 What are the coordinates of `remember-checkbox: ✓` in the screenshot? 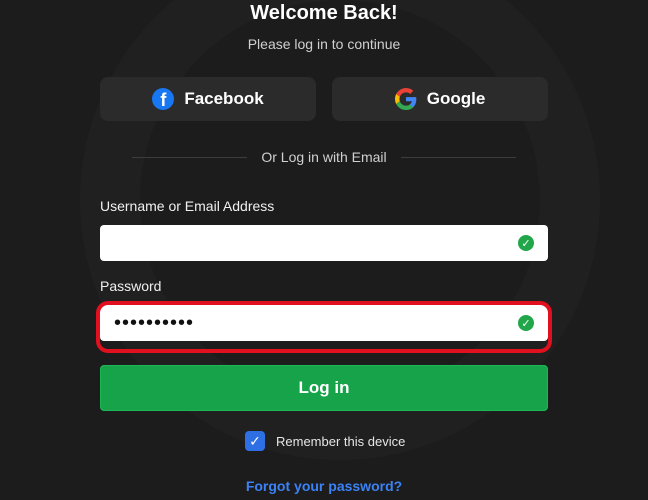 It's located at (255, 441).